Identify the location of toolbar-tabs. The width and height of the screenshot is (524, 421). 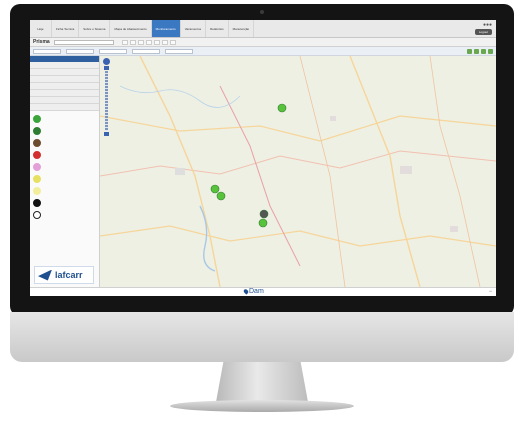
(148, 42).